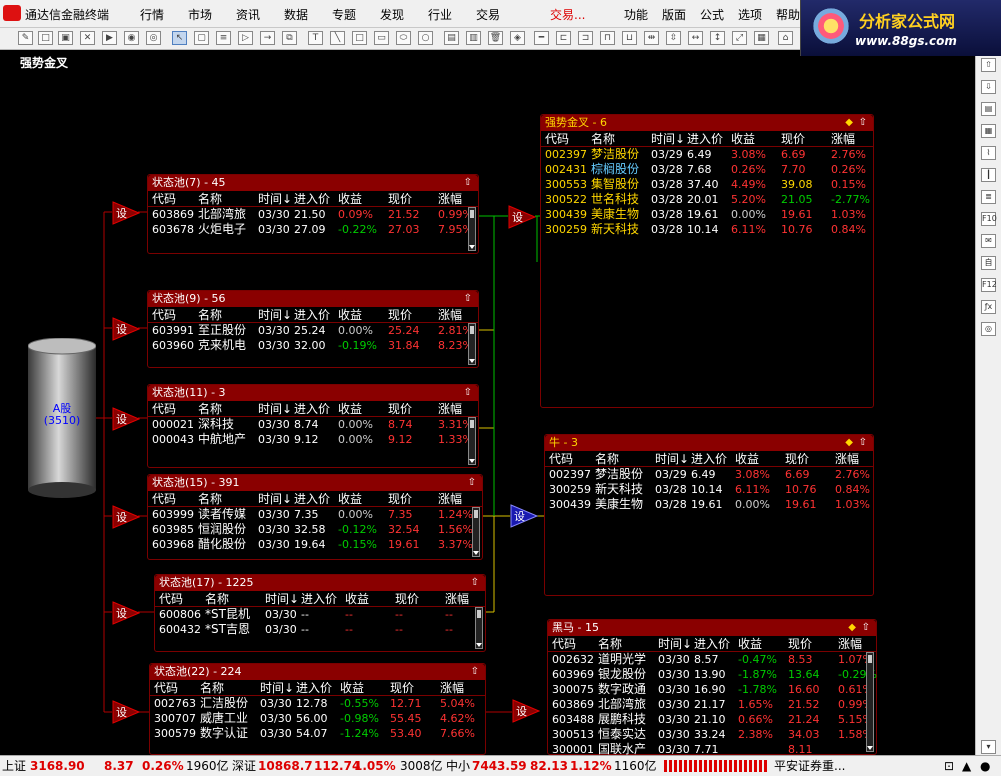 The height and width of the screenshot is (776, 1001). I want to click on sh-label: 上证, so click(14, 766).